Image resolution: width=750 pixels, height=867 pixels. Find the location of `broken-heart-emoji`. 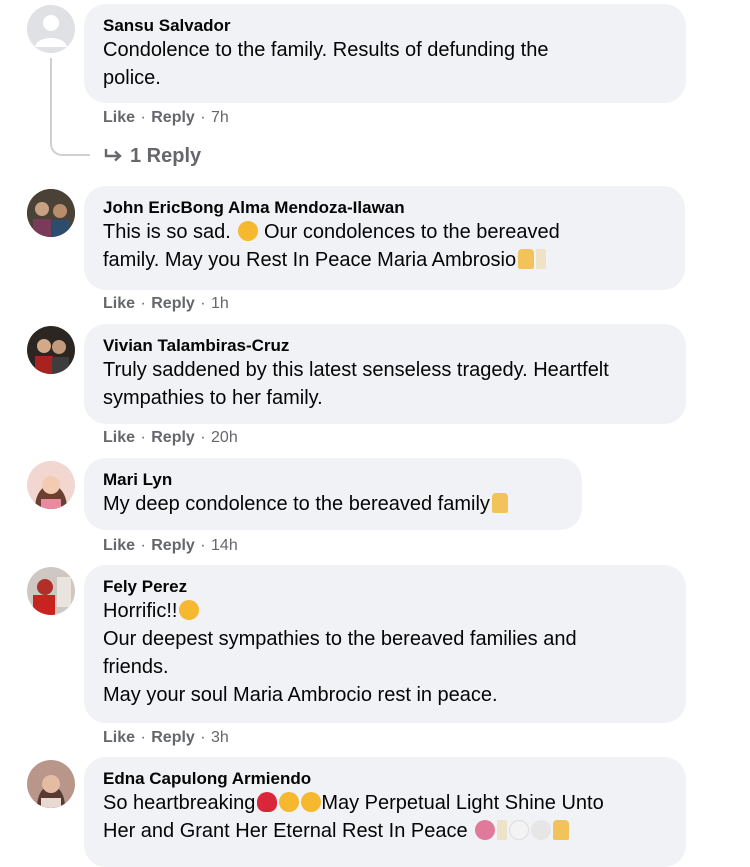

broken-heart-emoji is located at coordinates (267, 802).